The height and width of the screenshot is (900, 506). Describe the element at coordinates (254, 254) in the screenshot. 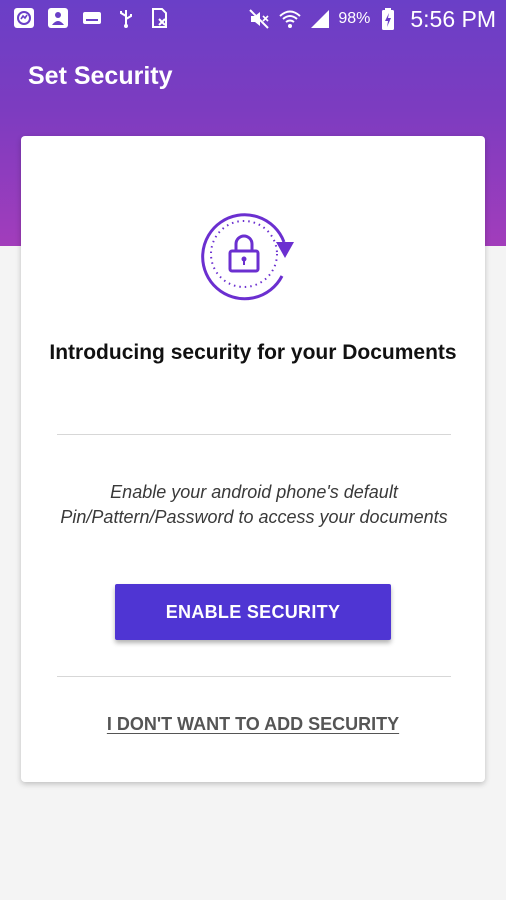

I see `lock-rotate-icon` at that location.